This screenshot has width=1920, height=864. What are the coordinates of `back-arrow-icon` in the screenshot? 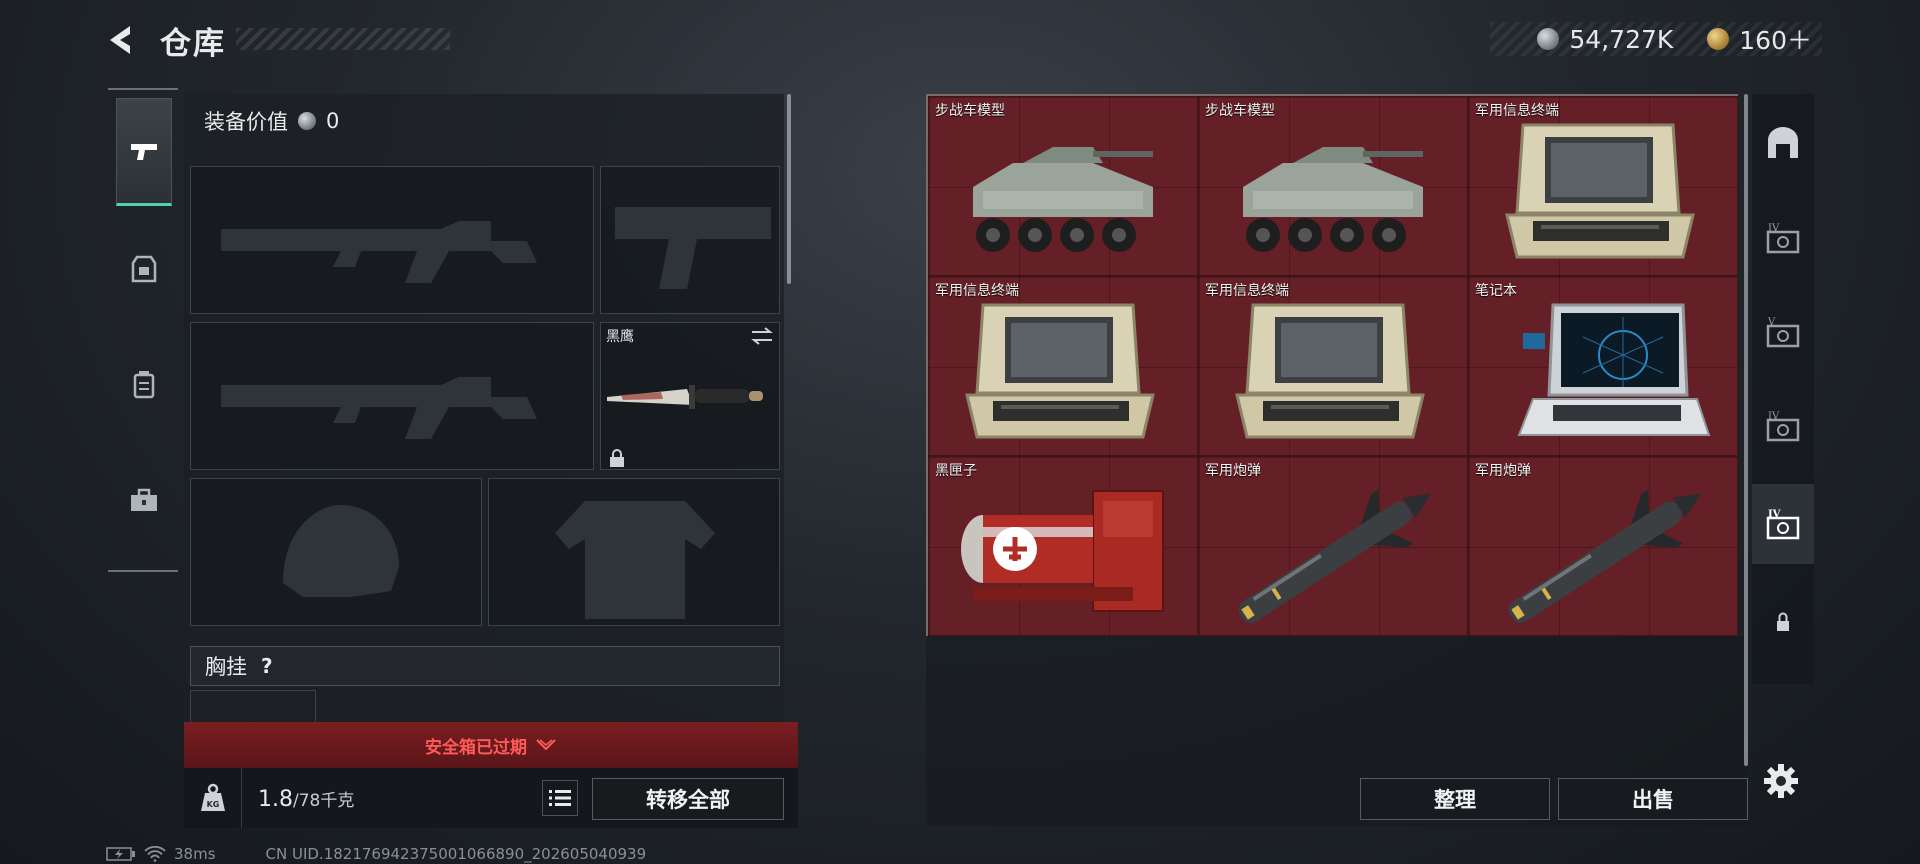 It's located at (122, 40).